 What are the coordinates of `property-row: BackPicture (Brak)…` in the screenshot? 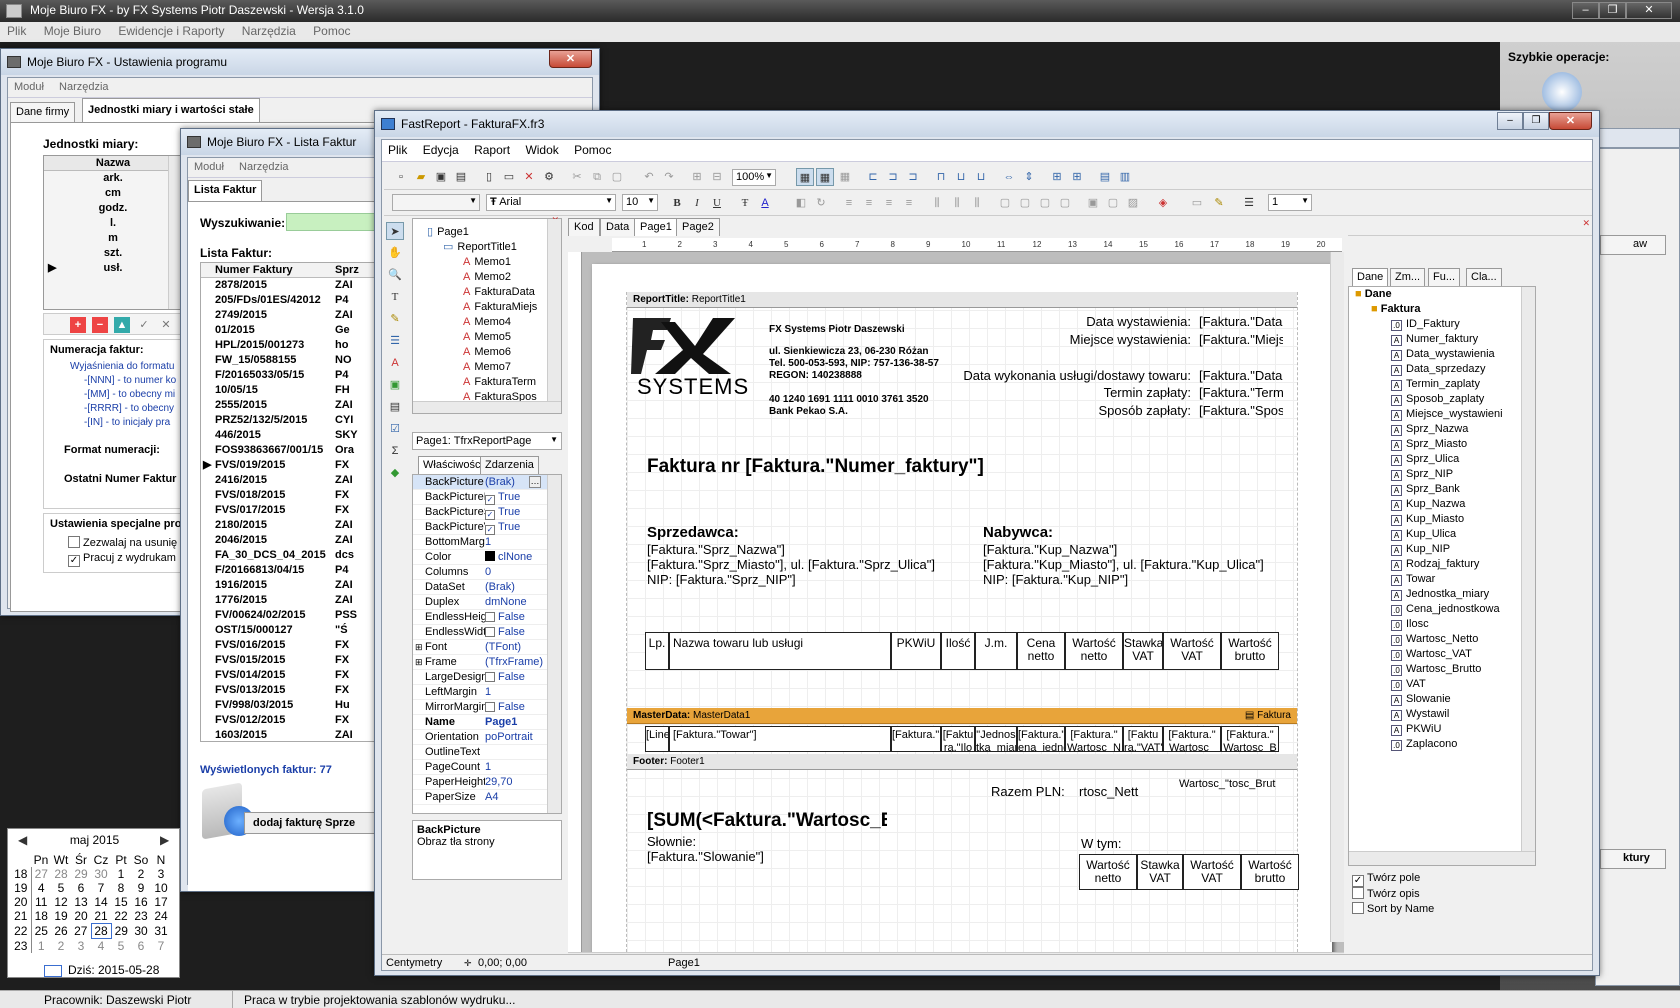 It's located at (487, 482).